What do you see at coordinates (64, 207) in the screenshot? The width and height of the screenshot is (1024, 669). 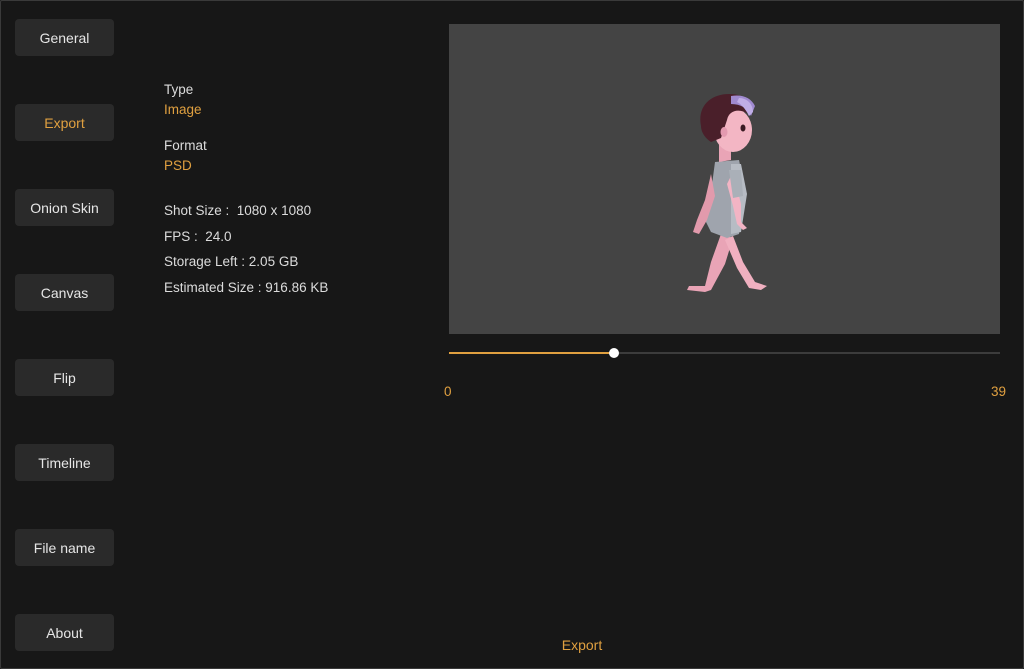 I see `nav-onion-skin-button: Onion Skin` at bounding box center [64, 207].